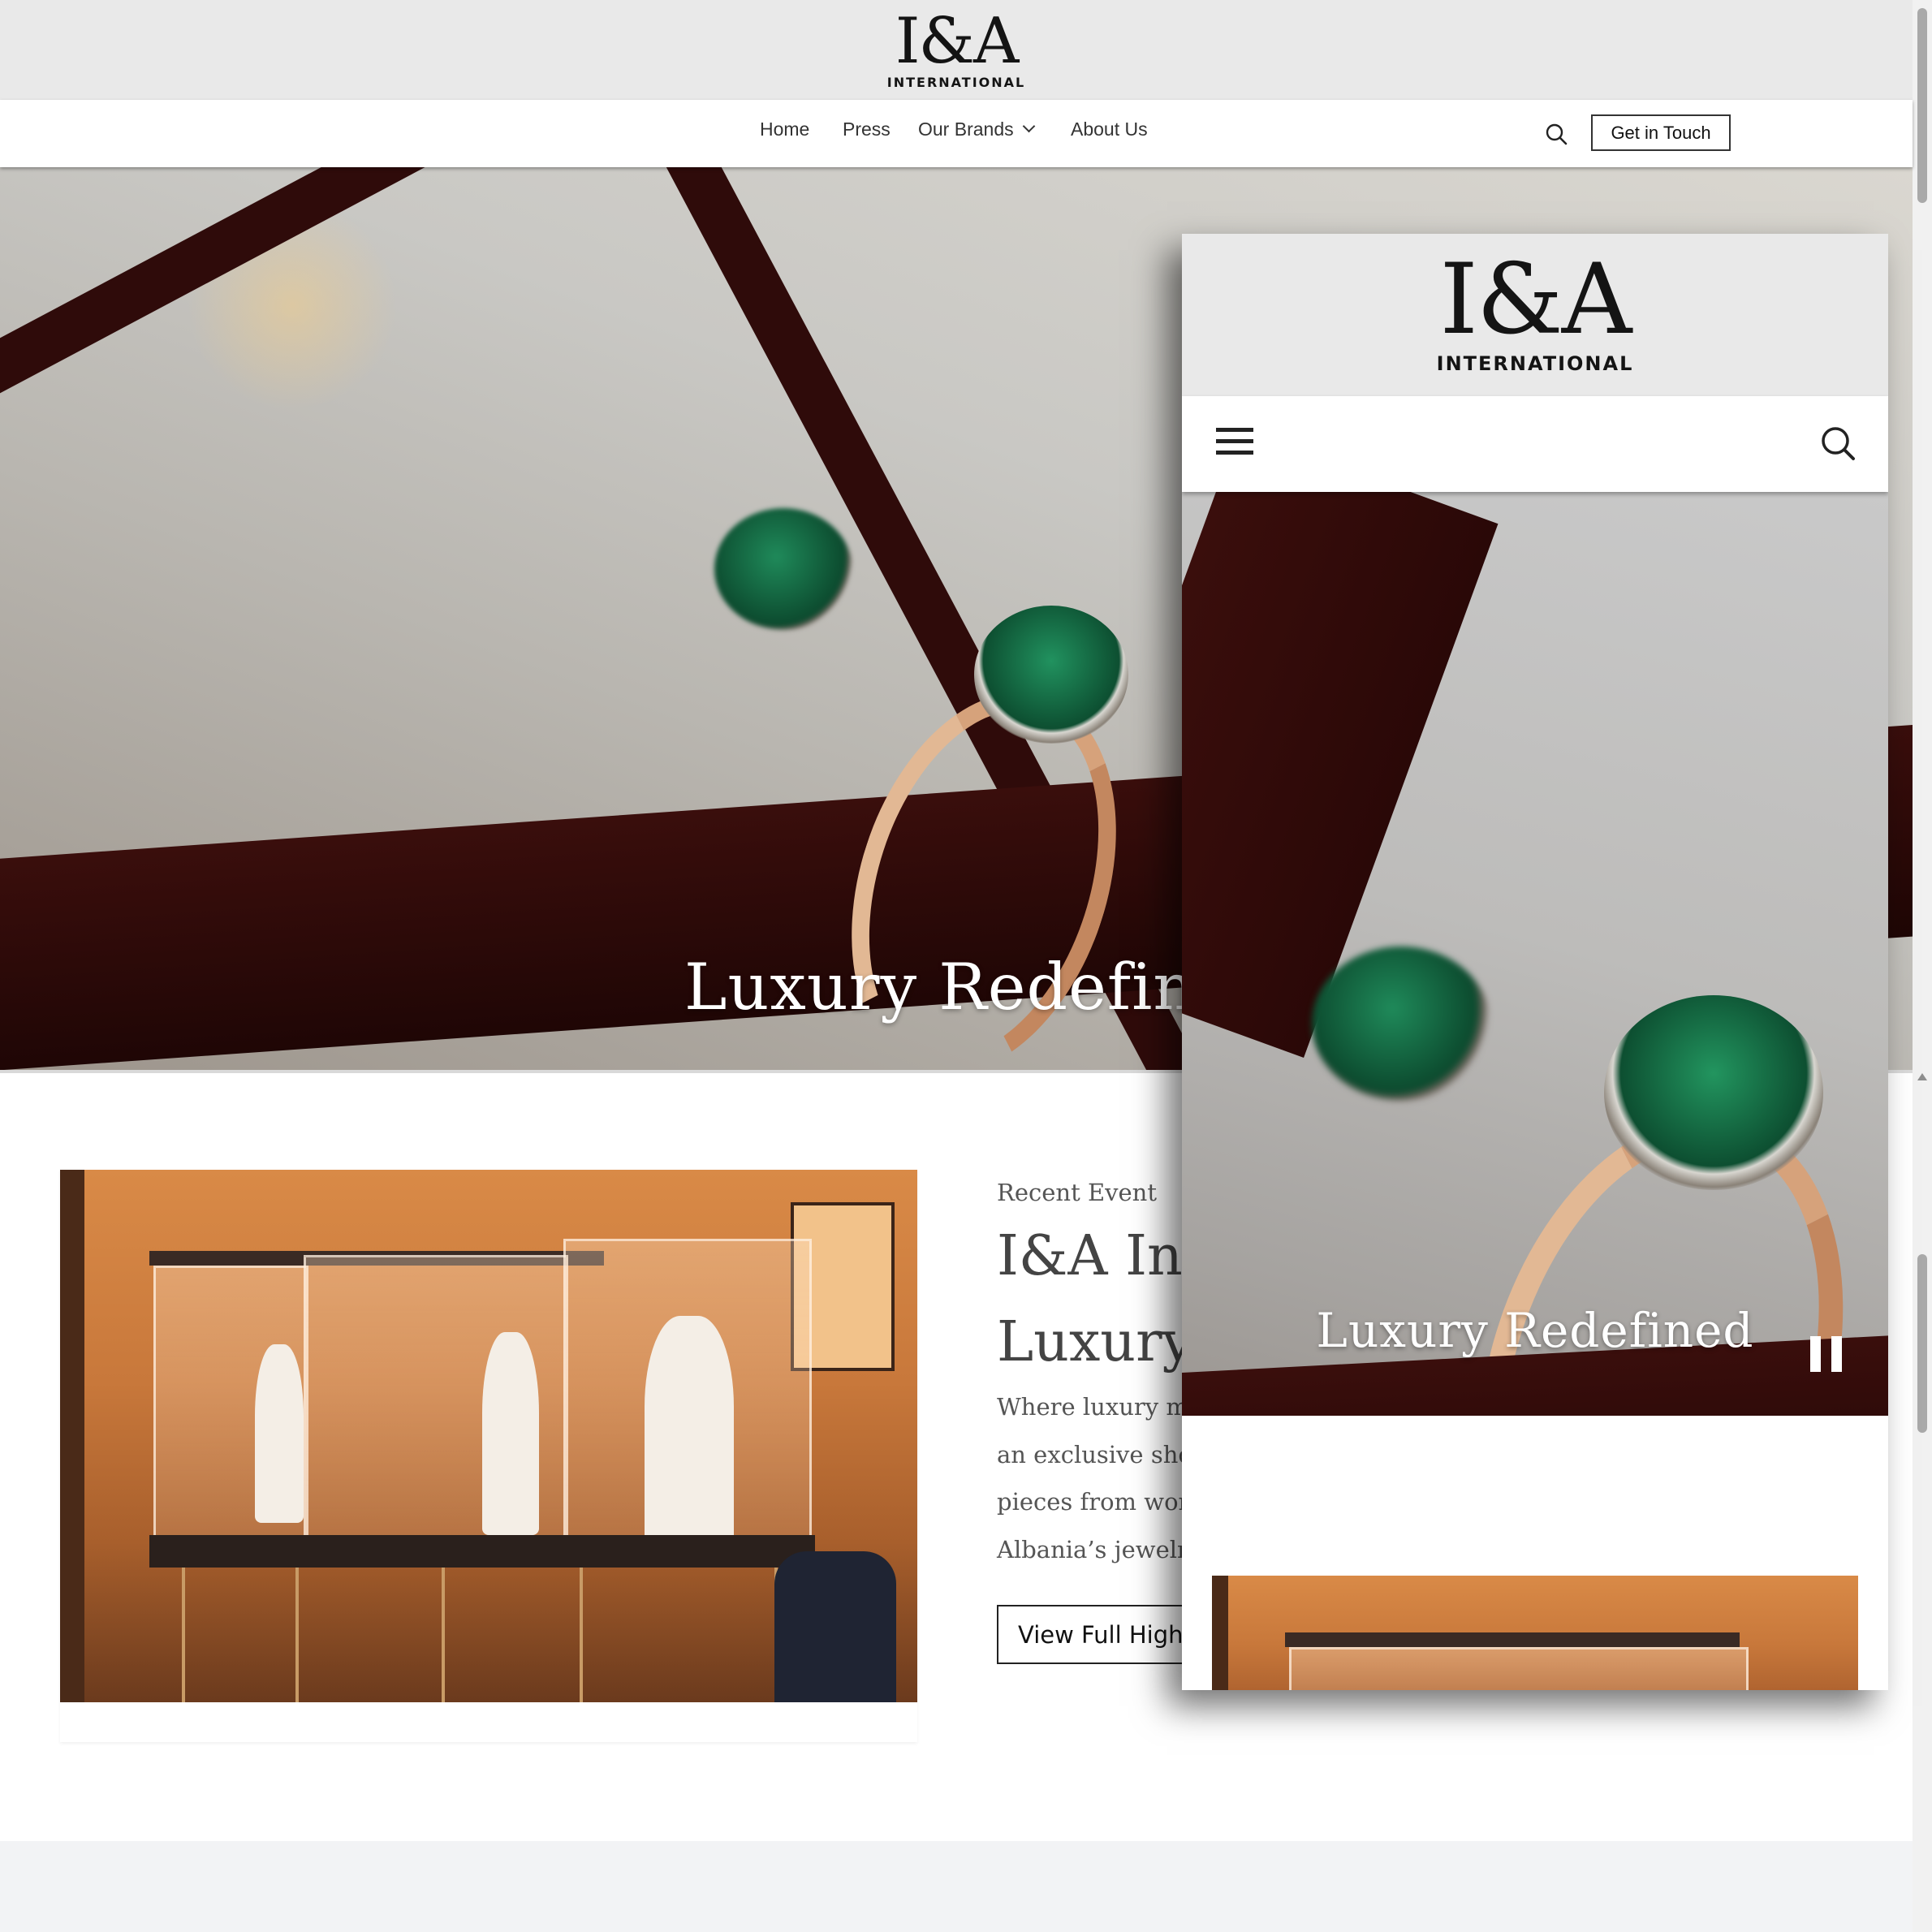 This screenshot has height=1932, width=1932. Describe the element at coordinates (1099, 1549) in the screenshot. I see `event-body-line: Albania’s jewelry` at that location.